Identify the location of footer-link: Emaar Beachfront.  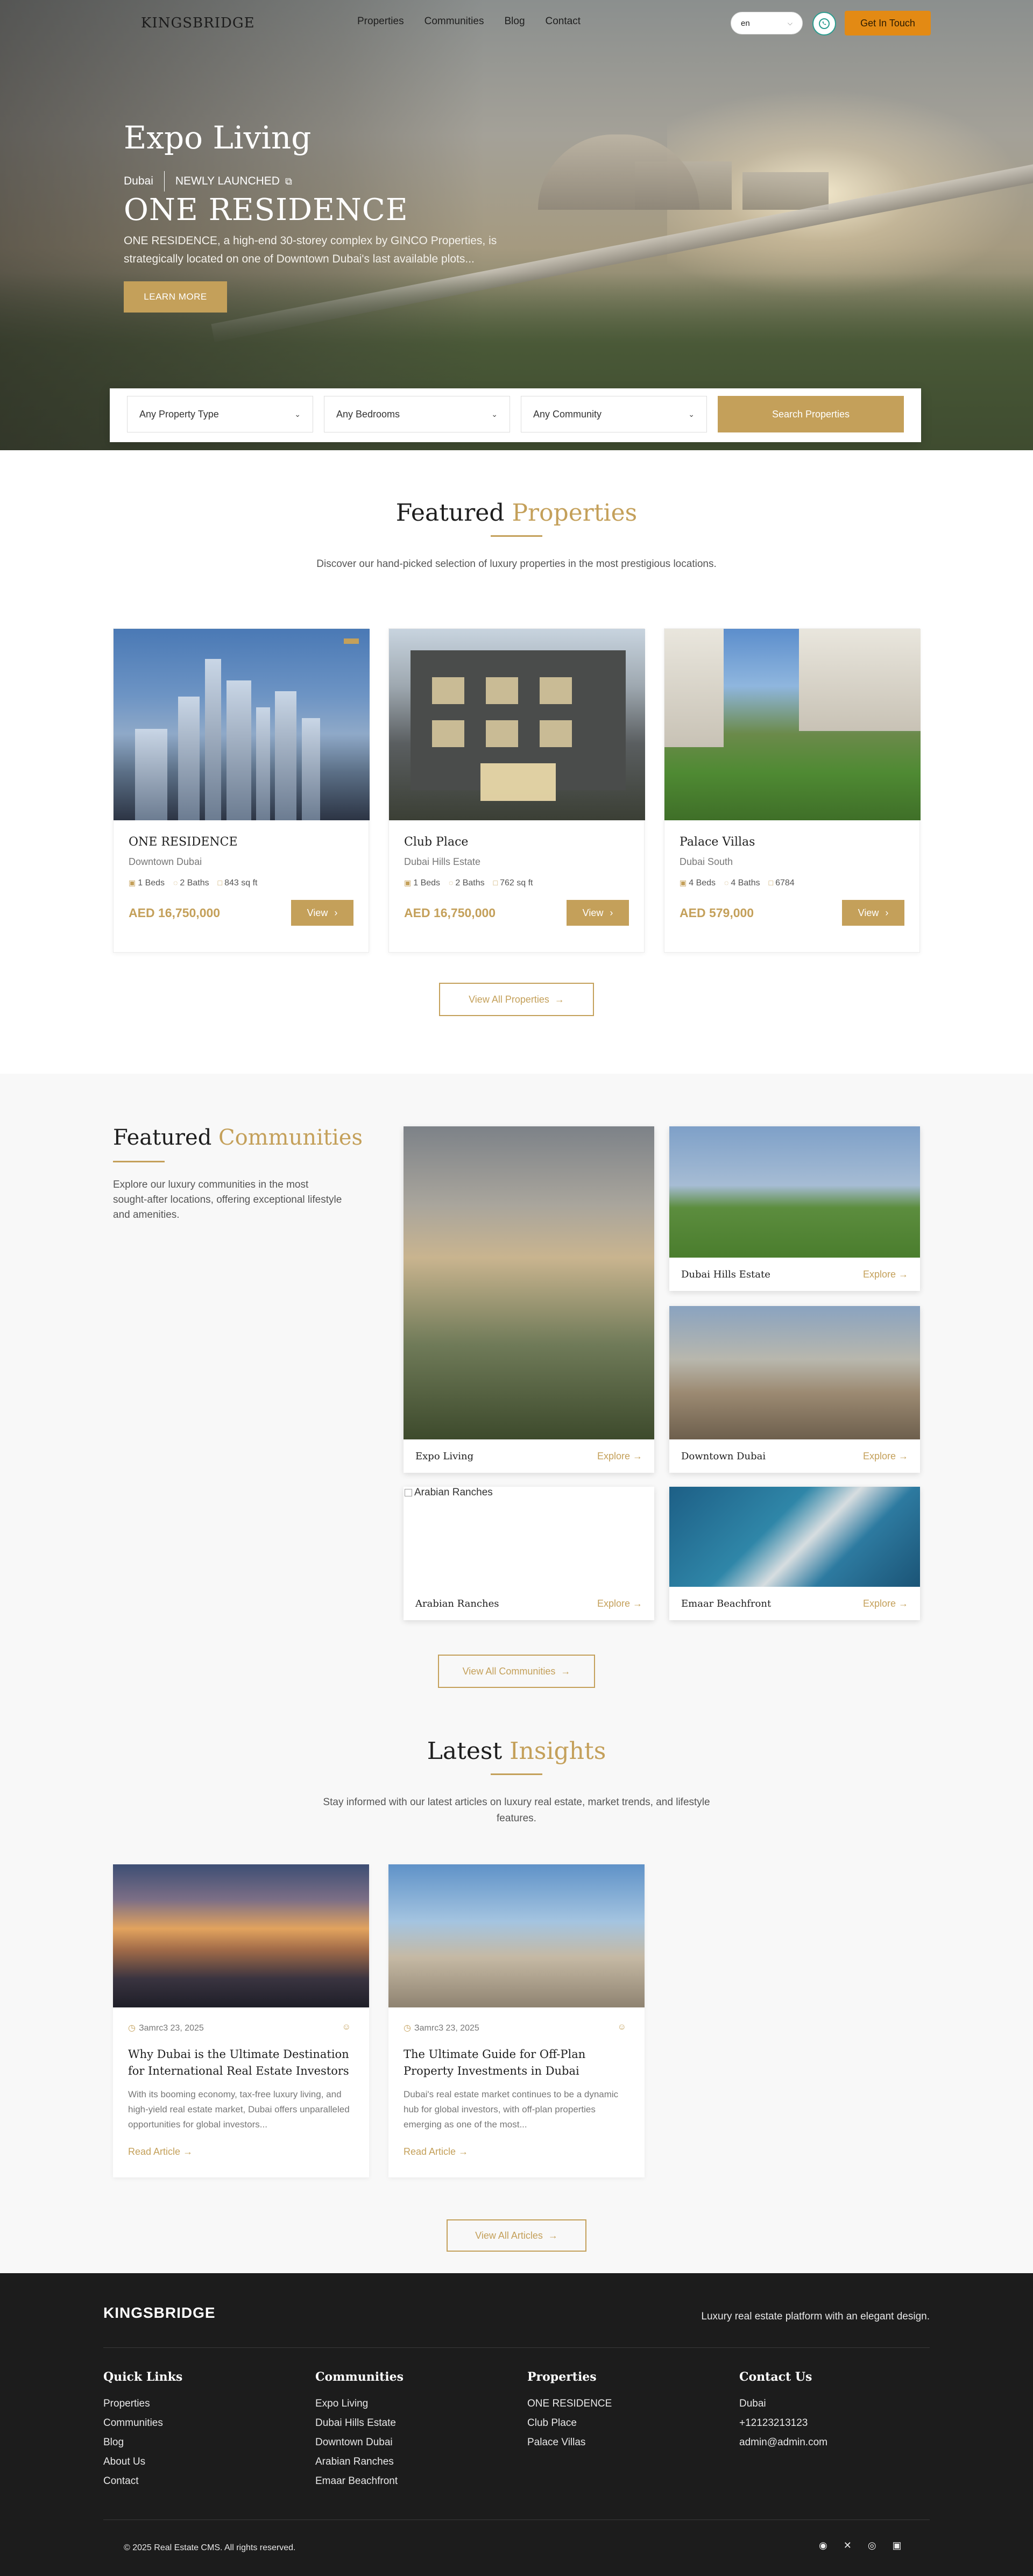
(359, 2481).